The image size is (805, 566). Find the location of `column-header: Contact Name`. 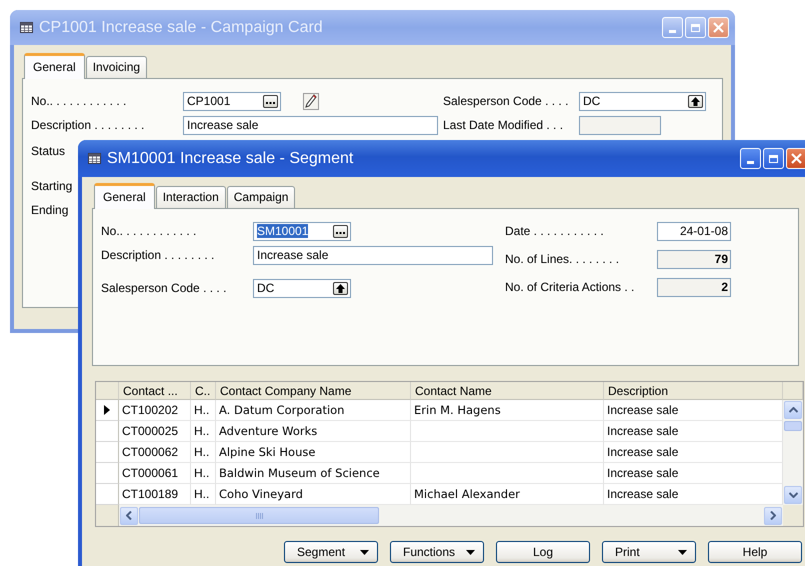

column-header: Contact Name is located at coordinates (507, 391).